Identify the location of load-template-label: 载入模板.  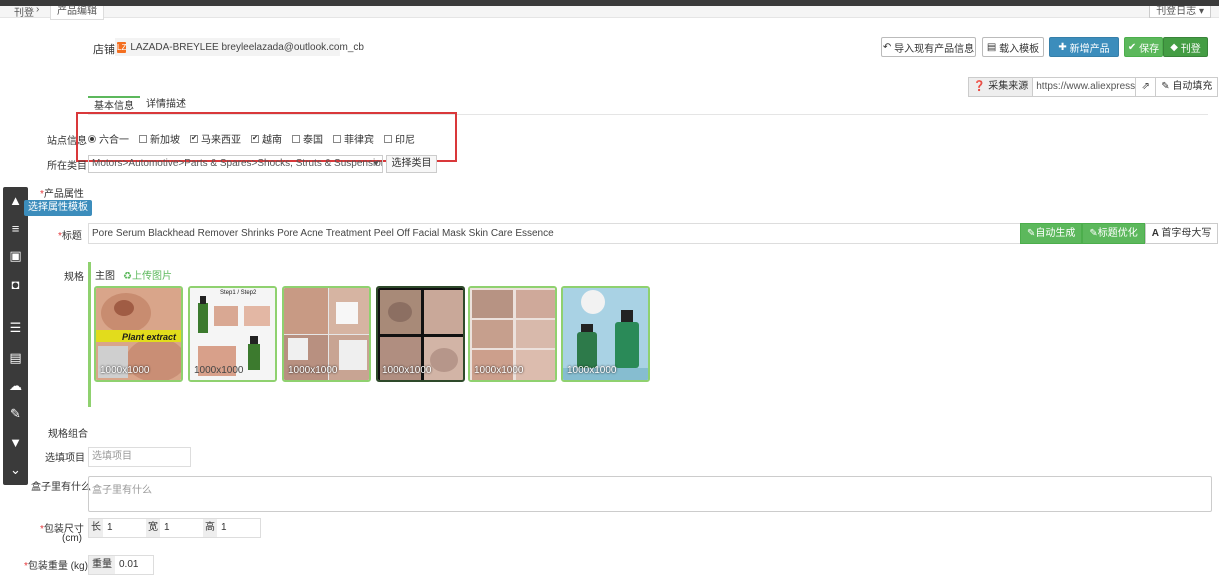
(1019, 49).